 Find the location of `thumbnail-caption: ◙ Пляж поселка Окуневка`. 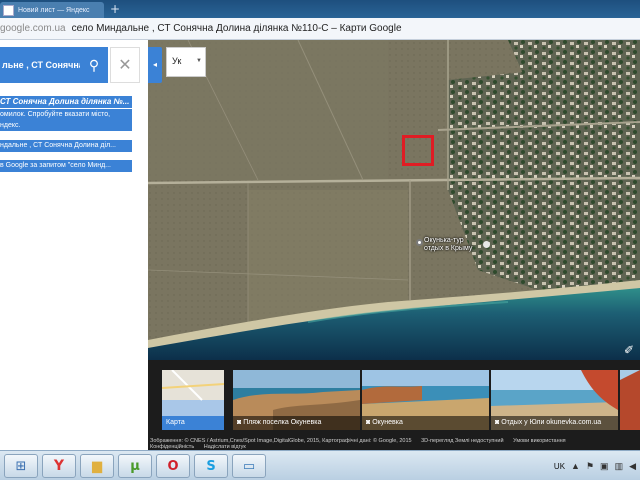

thumbnail-caption: ◙ Пляж поселка Окуневка is located at coordinates (296, 423).